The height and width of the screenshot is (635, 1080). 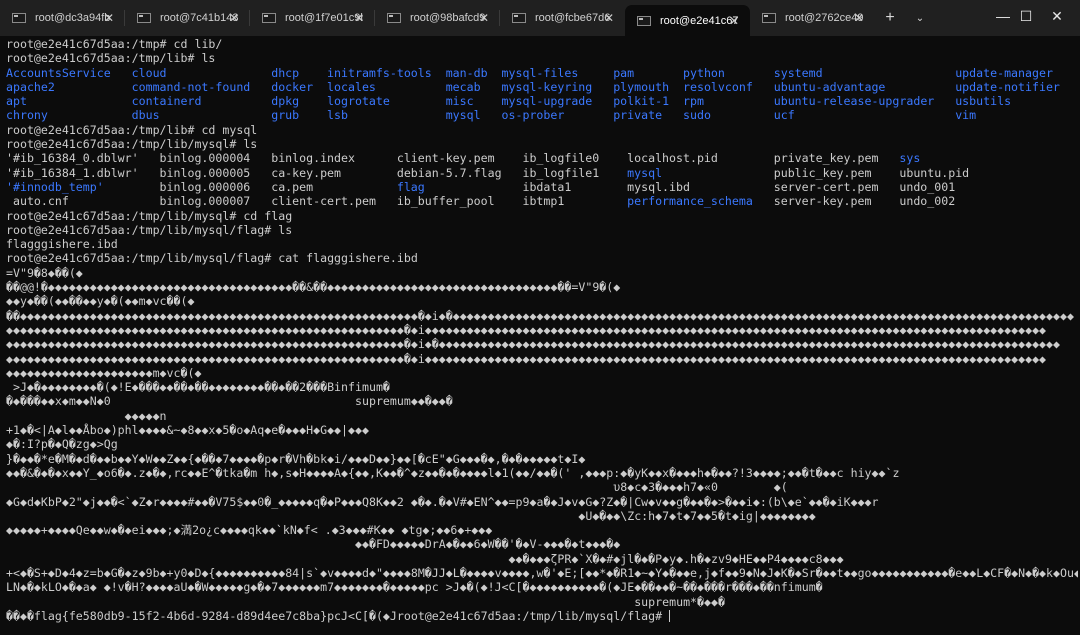 What do you see at coordinates (1004, 72) in the screenshot?
I see `directory-entry: update-manager` at bounding box center [1004, 72].